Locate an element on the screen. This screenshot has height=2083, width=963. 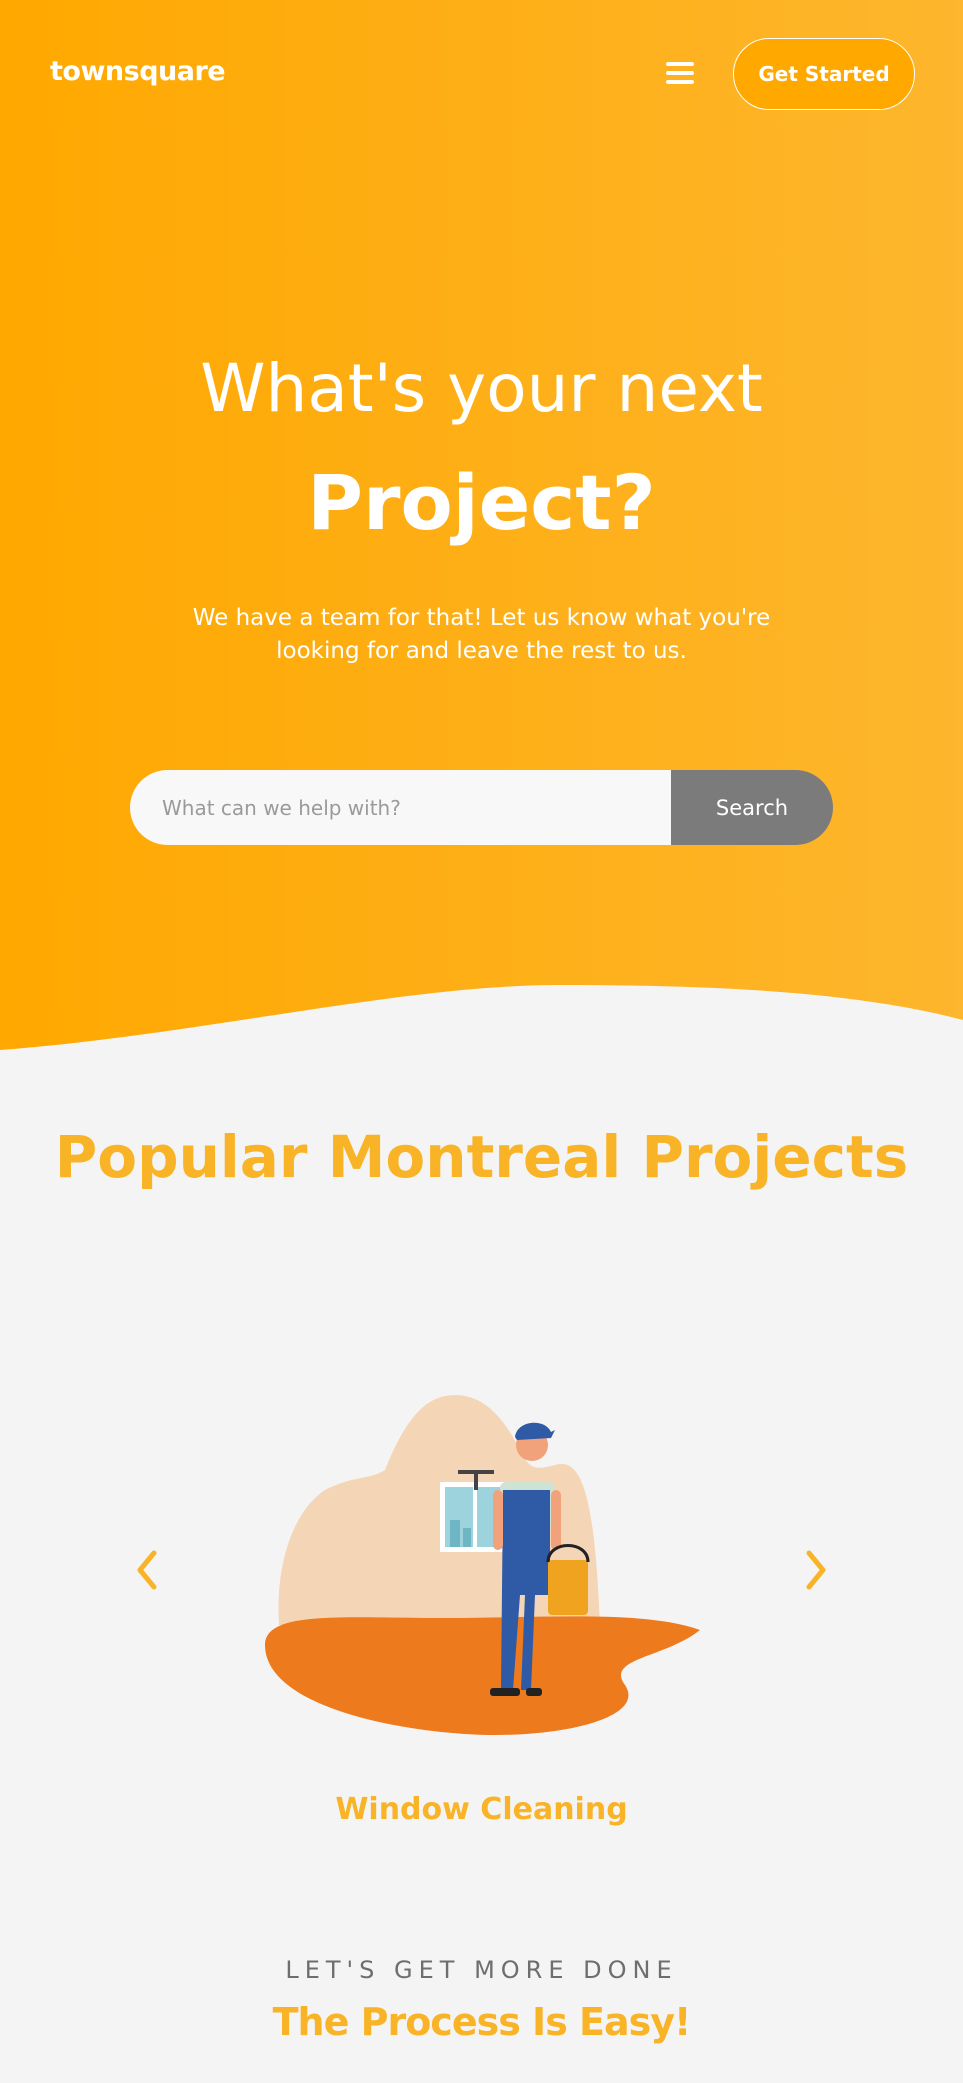
window-cleaner-illustration is located at coordinates (482, 1565).